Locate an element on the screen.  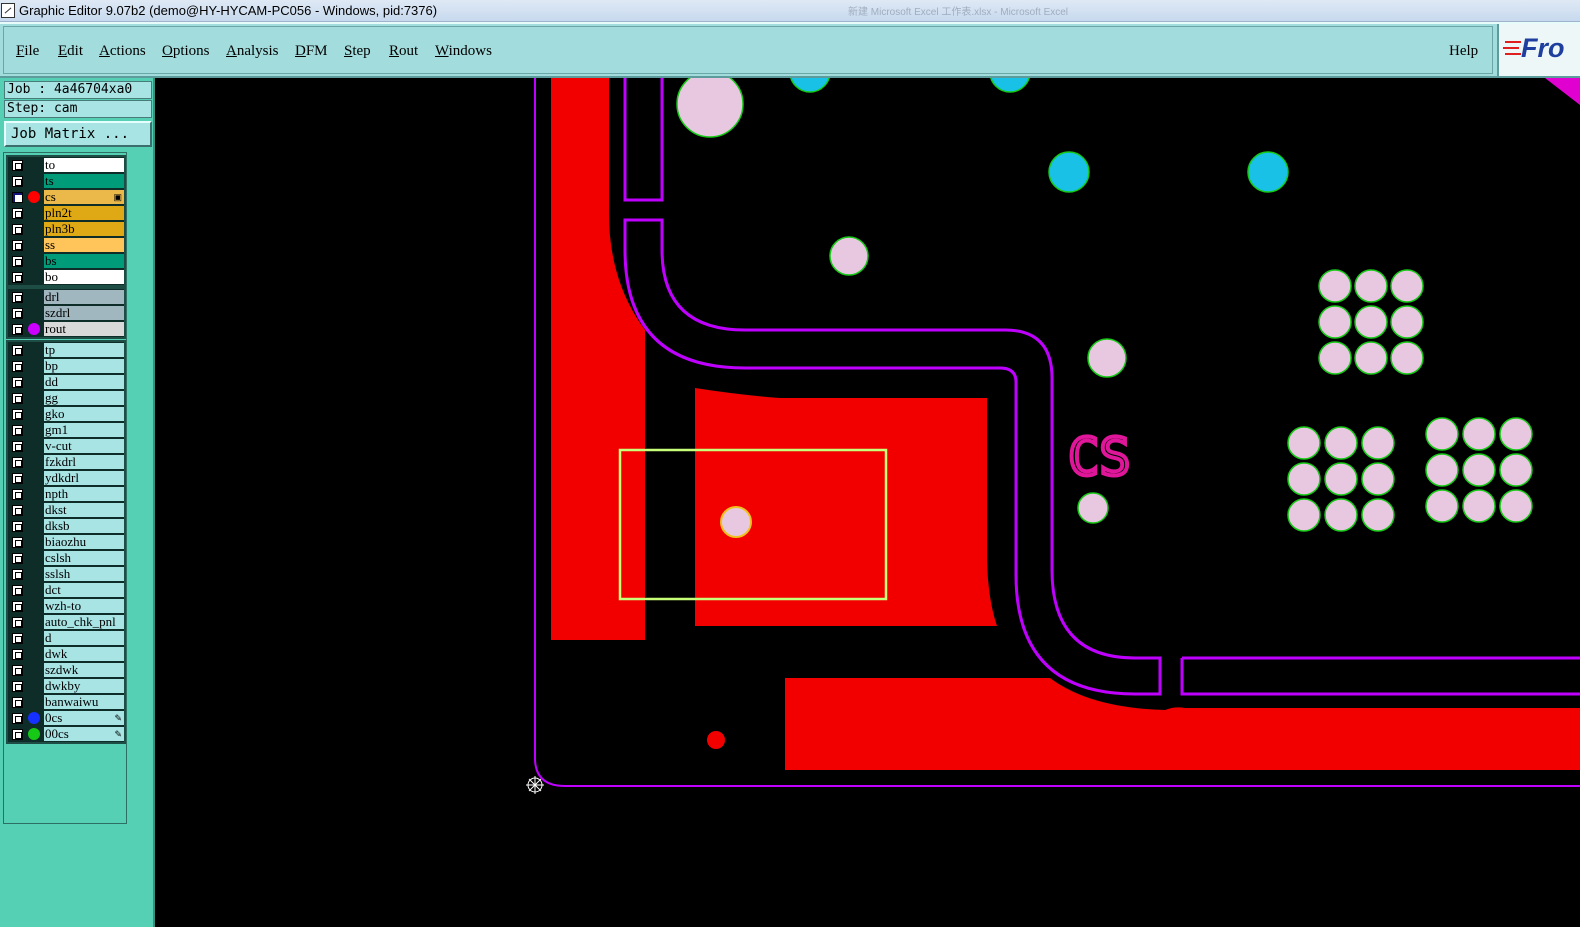
layer-row-to: to is located at coordinates (66, 165).